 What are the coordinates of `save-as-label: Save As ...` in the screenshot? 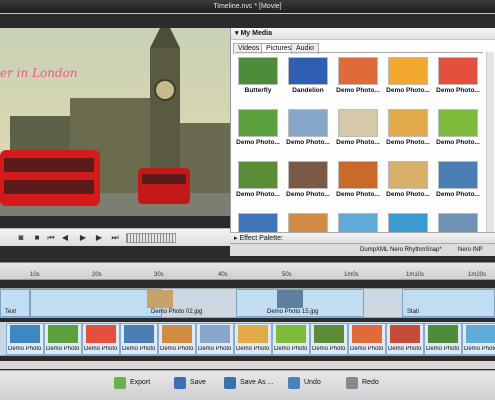 It's located at (257, 382).